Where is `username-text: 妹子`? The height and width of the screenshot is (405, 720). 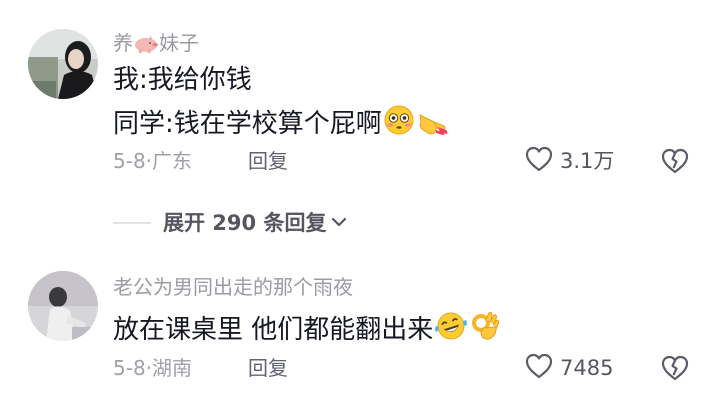 username-text: 妹子 is located at coordinates (179, 43).